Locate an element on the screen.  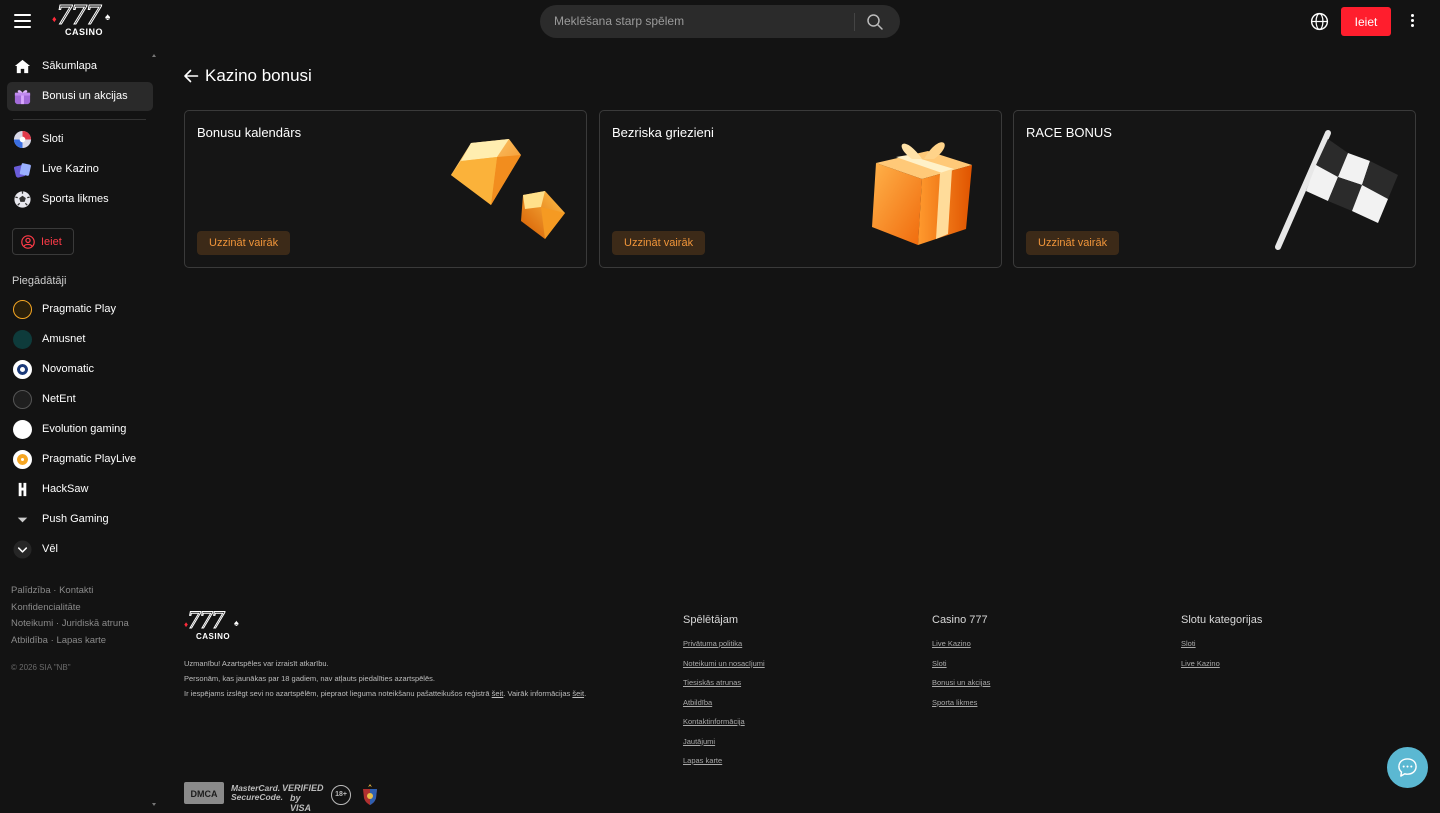
bonus-card-race: RACE BONUS Uzzināt vairāk is located at coordinates (1214, 189).